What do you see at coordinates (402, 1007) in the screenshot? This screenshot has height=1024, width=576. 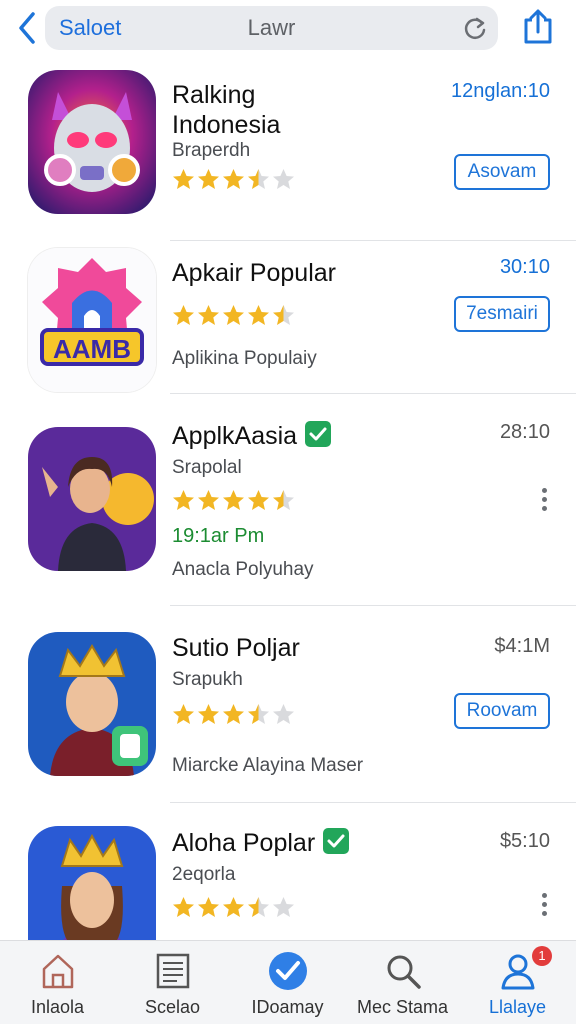 I see `tab-label: Mec Stama` at bounding box center [402, 1007].